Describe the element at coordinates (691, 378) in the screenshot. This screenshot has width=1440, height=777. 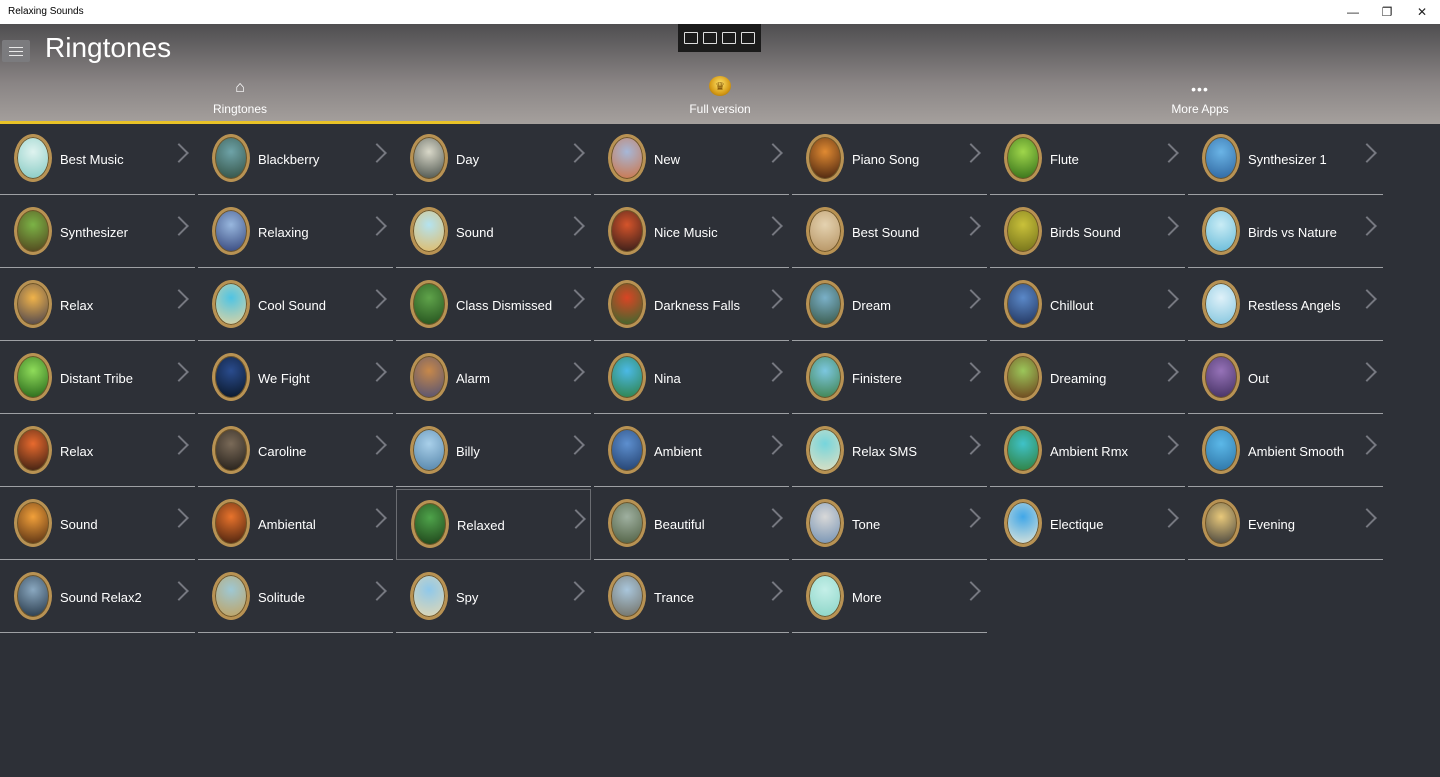
I see `ringtone-tile: Nina` at that location.